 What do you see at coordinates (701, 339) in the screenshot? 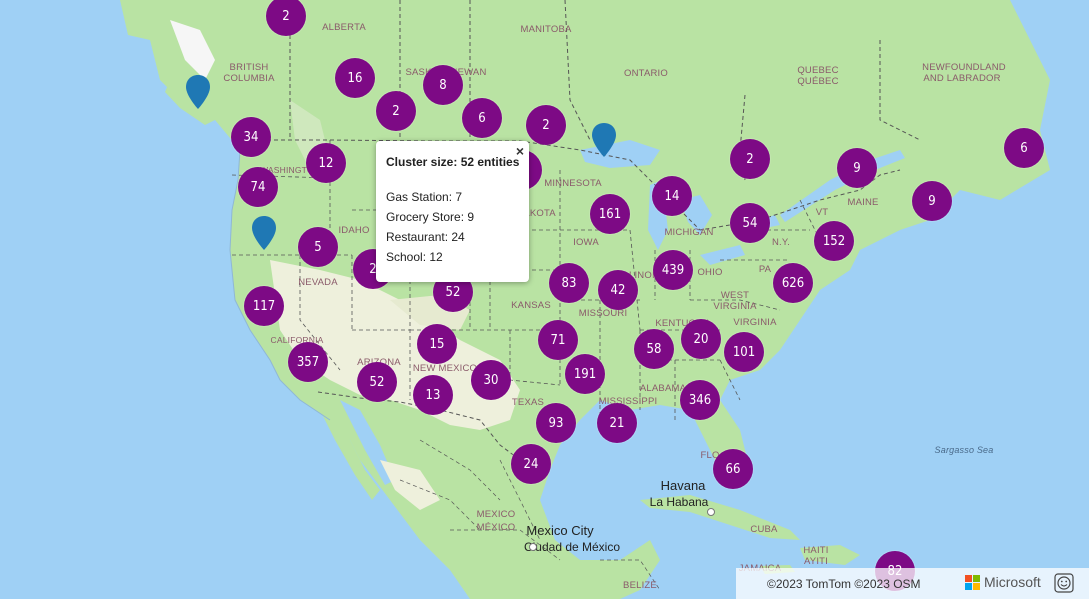
I see `cluster-bubble: 20` at bounding box center [701, 339].